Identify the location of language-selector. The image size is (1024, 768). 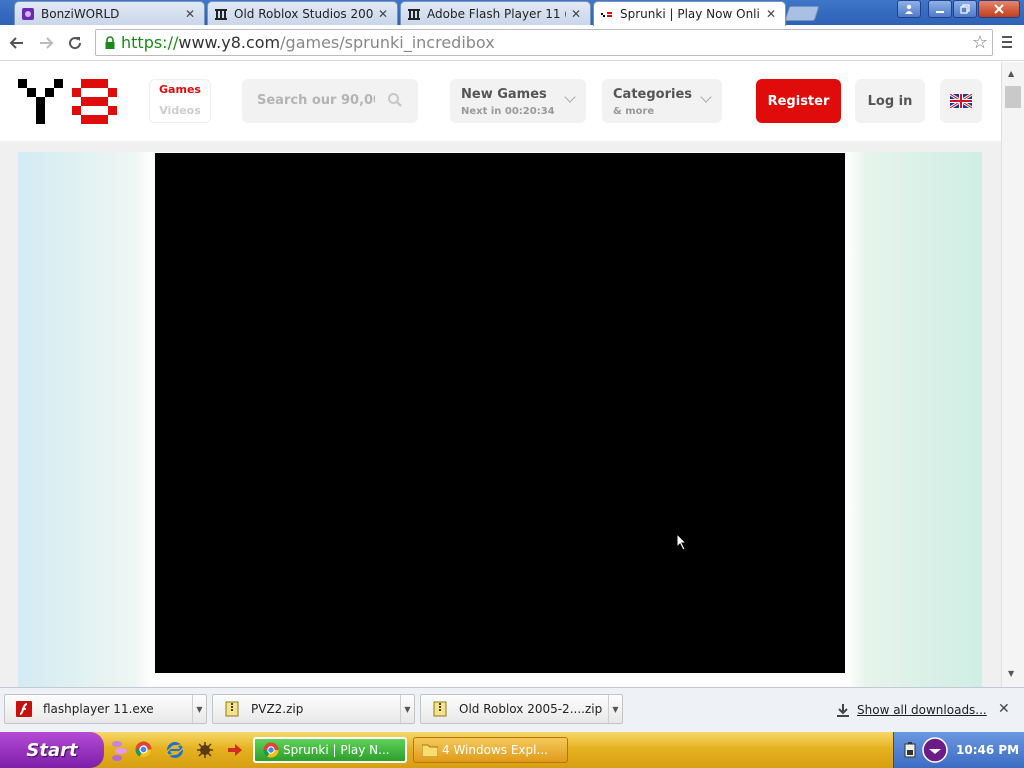
(961, 101).